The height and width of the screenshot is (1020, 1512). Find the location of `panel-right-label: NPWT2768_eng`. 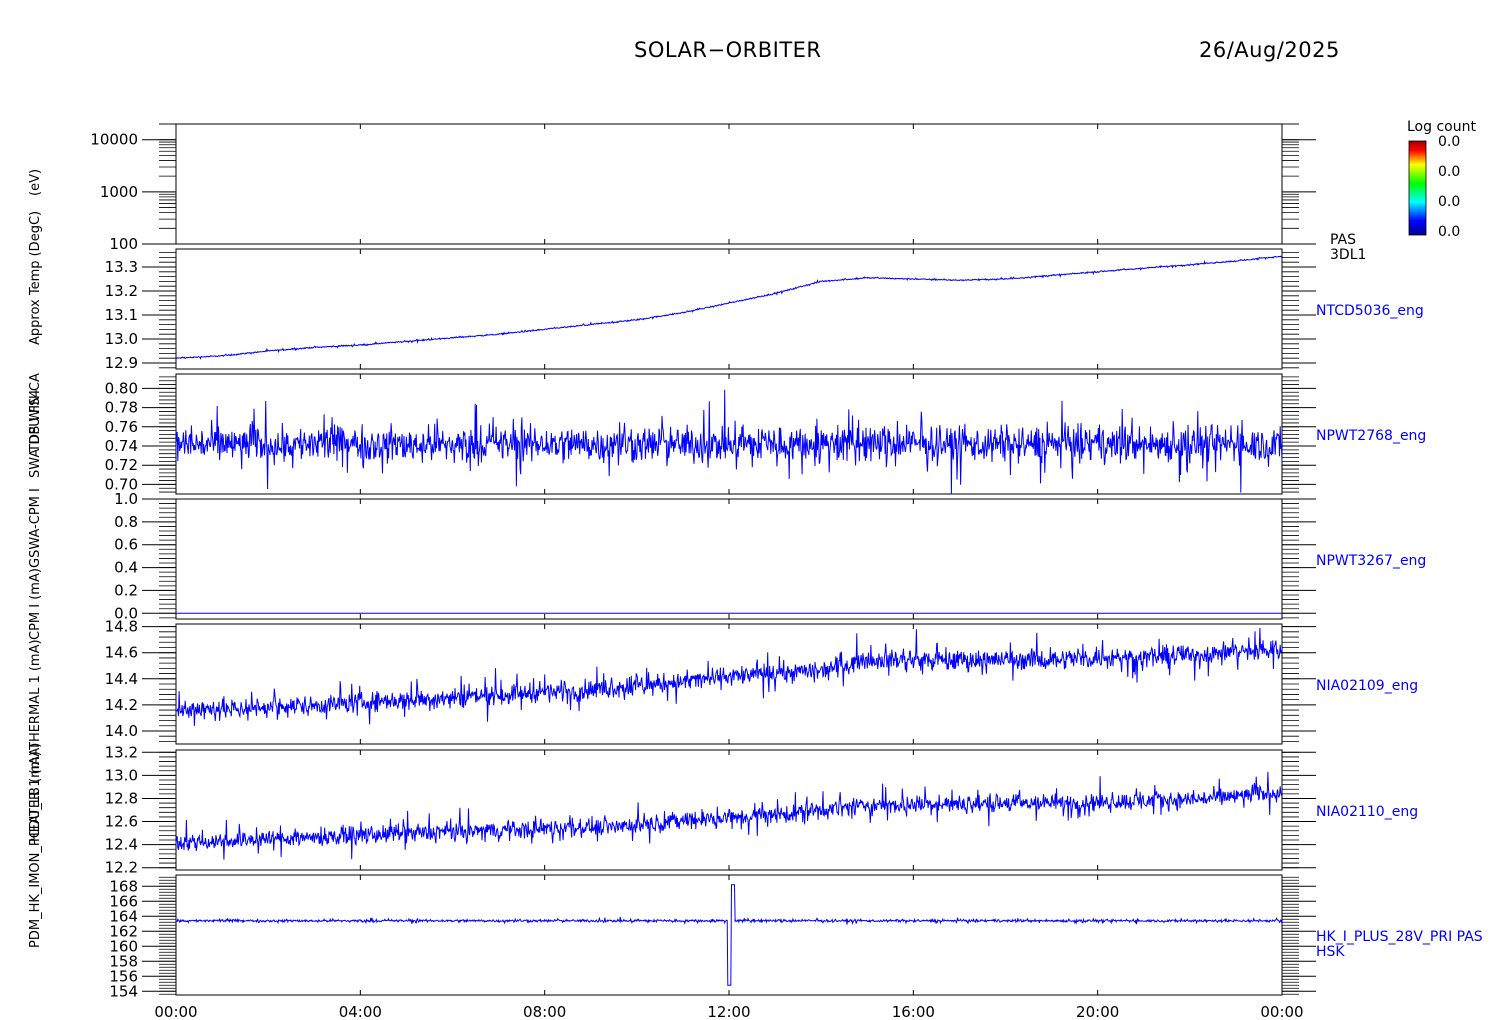

panel-right-label: NPWT2768_eng is located at coordinates (1371, 436).